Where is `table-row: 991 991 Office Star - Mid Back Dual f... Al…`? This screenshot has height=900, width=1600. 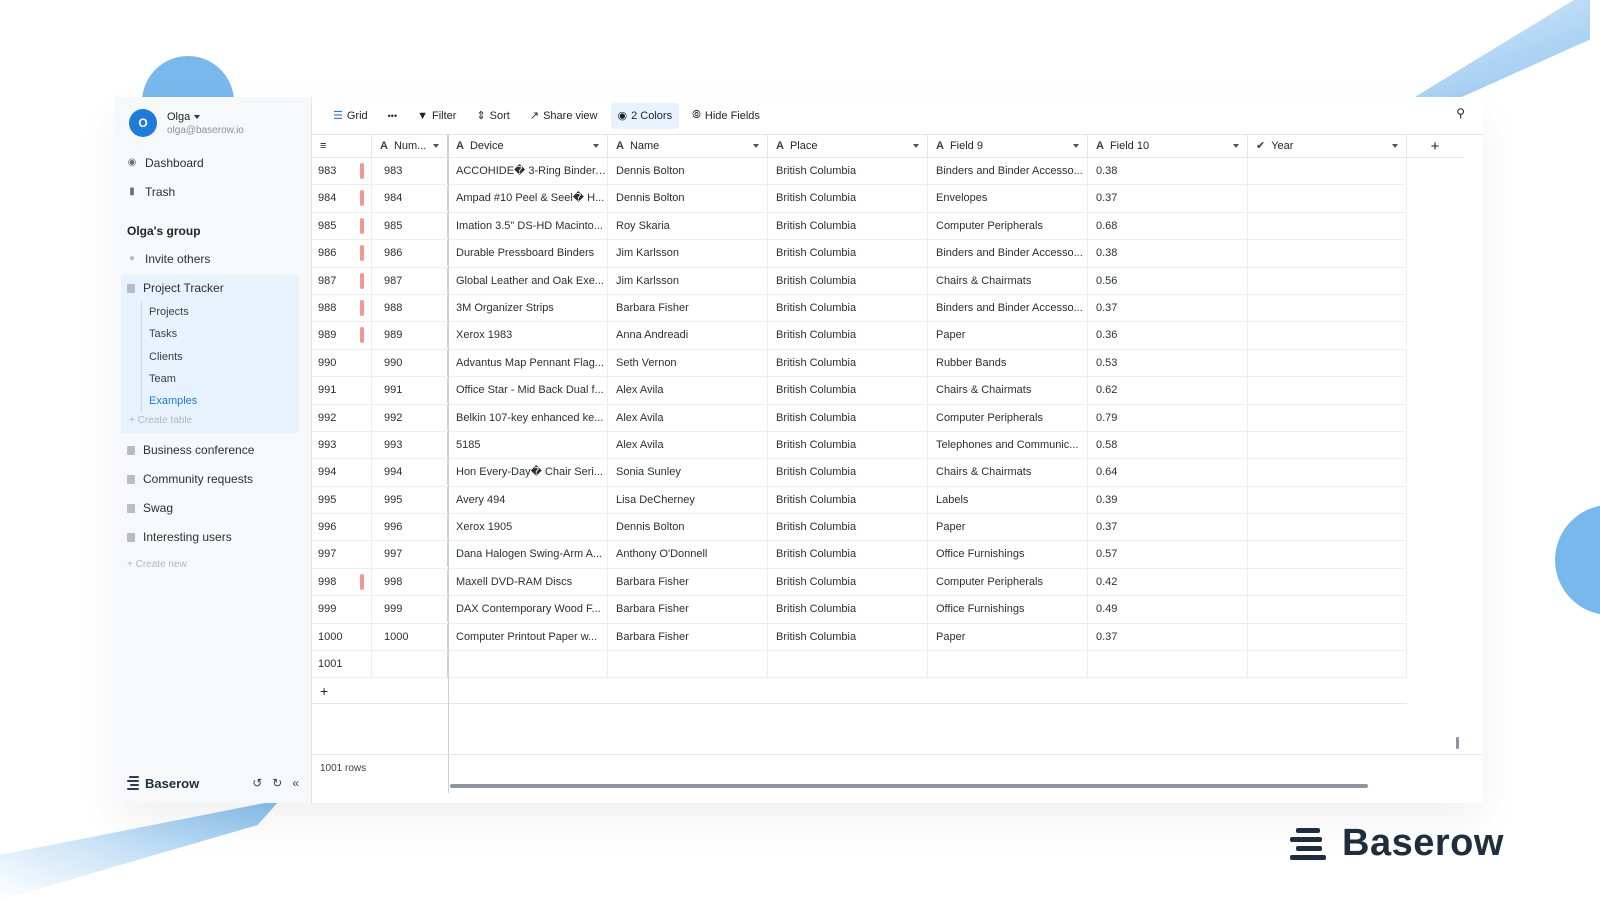
table-row: 991 991 Office Star - Mid Back Dual f... Al… is located at coordinates (859, 391).